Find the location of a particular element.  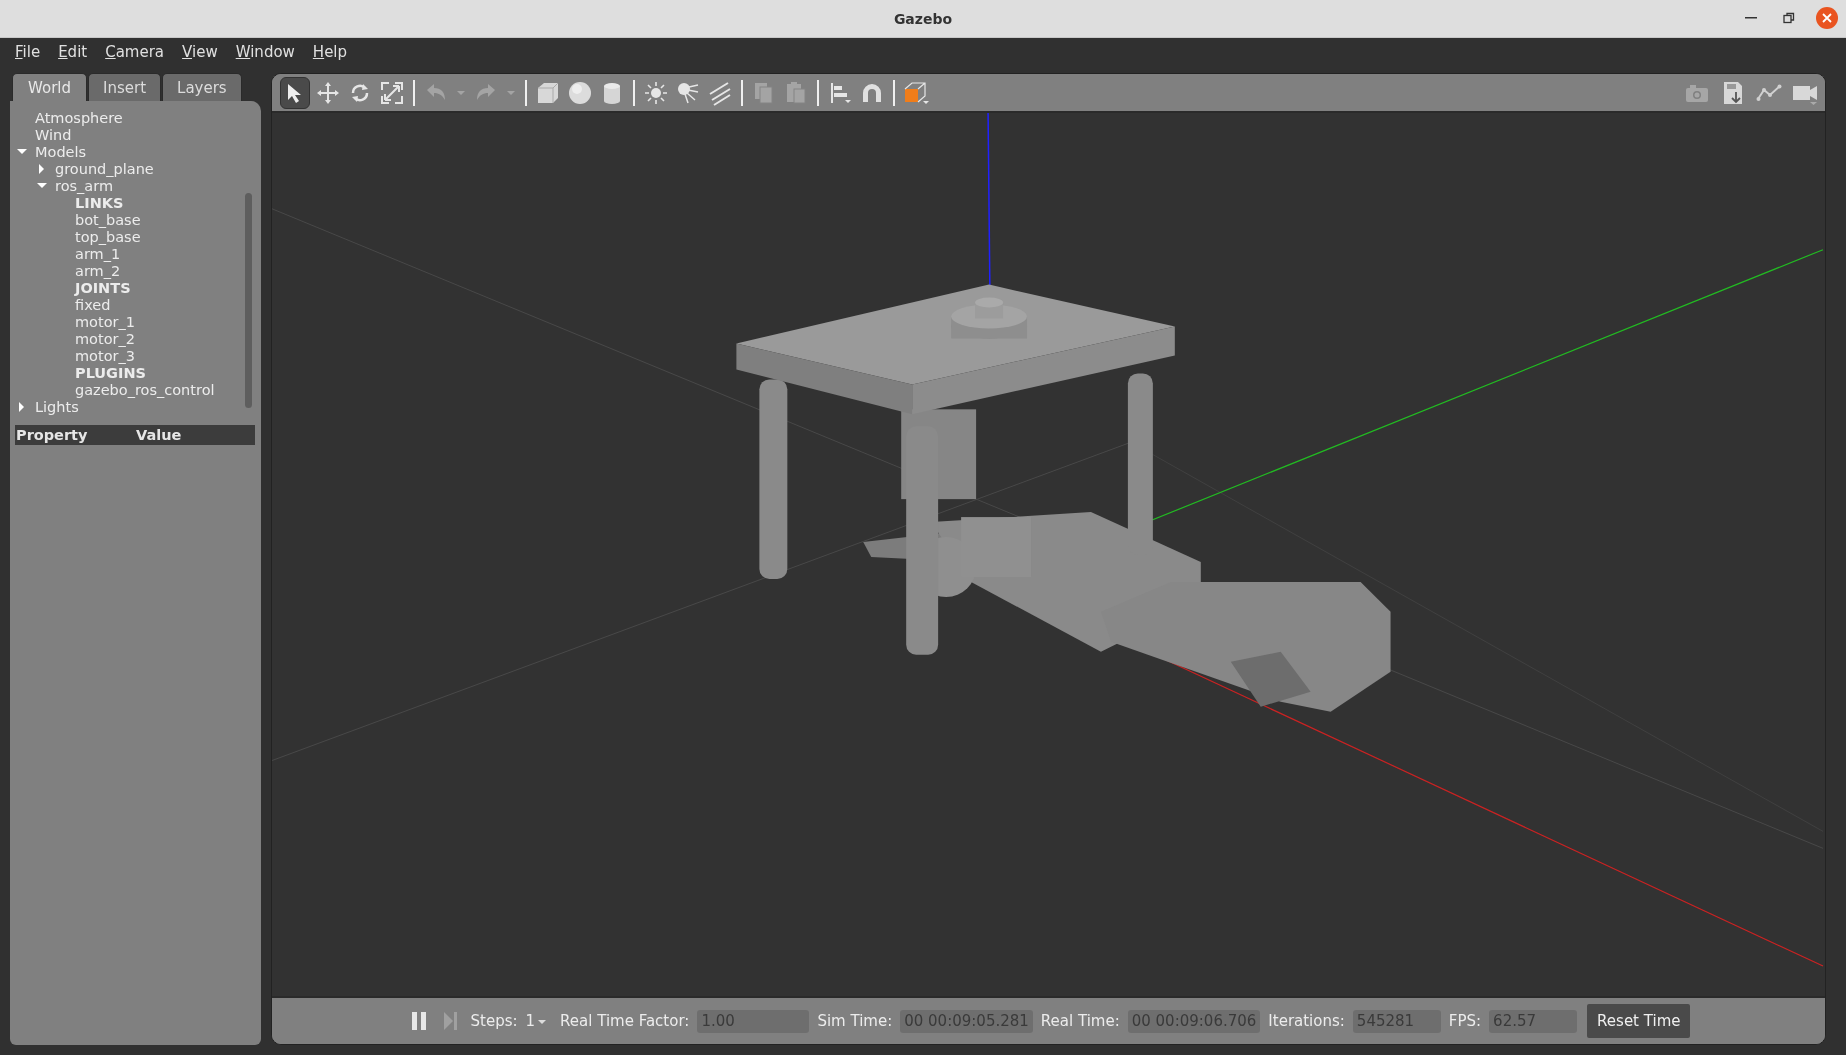

tree-item: ros_arm is located at coordinates (84, 185).